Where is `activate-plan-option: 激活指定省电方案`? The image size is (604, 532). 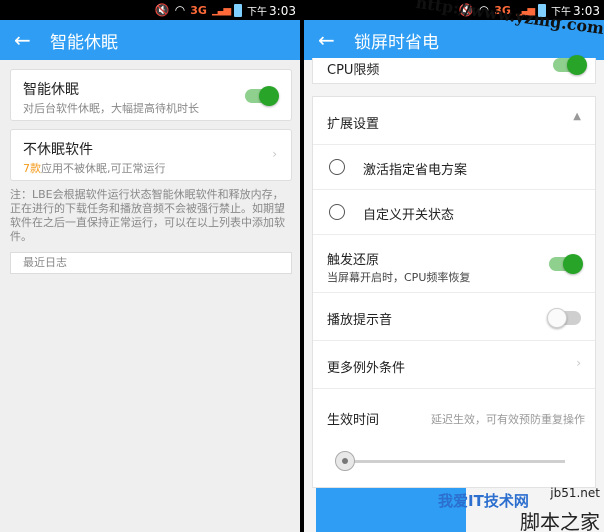 activate-plan-option: 激活指定省电方案 is located at coordinates (454, 167).